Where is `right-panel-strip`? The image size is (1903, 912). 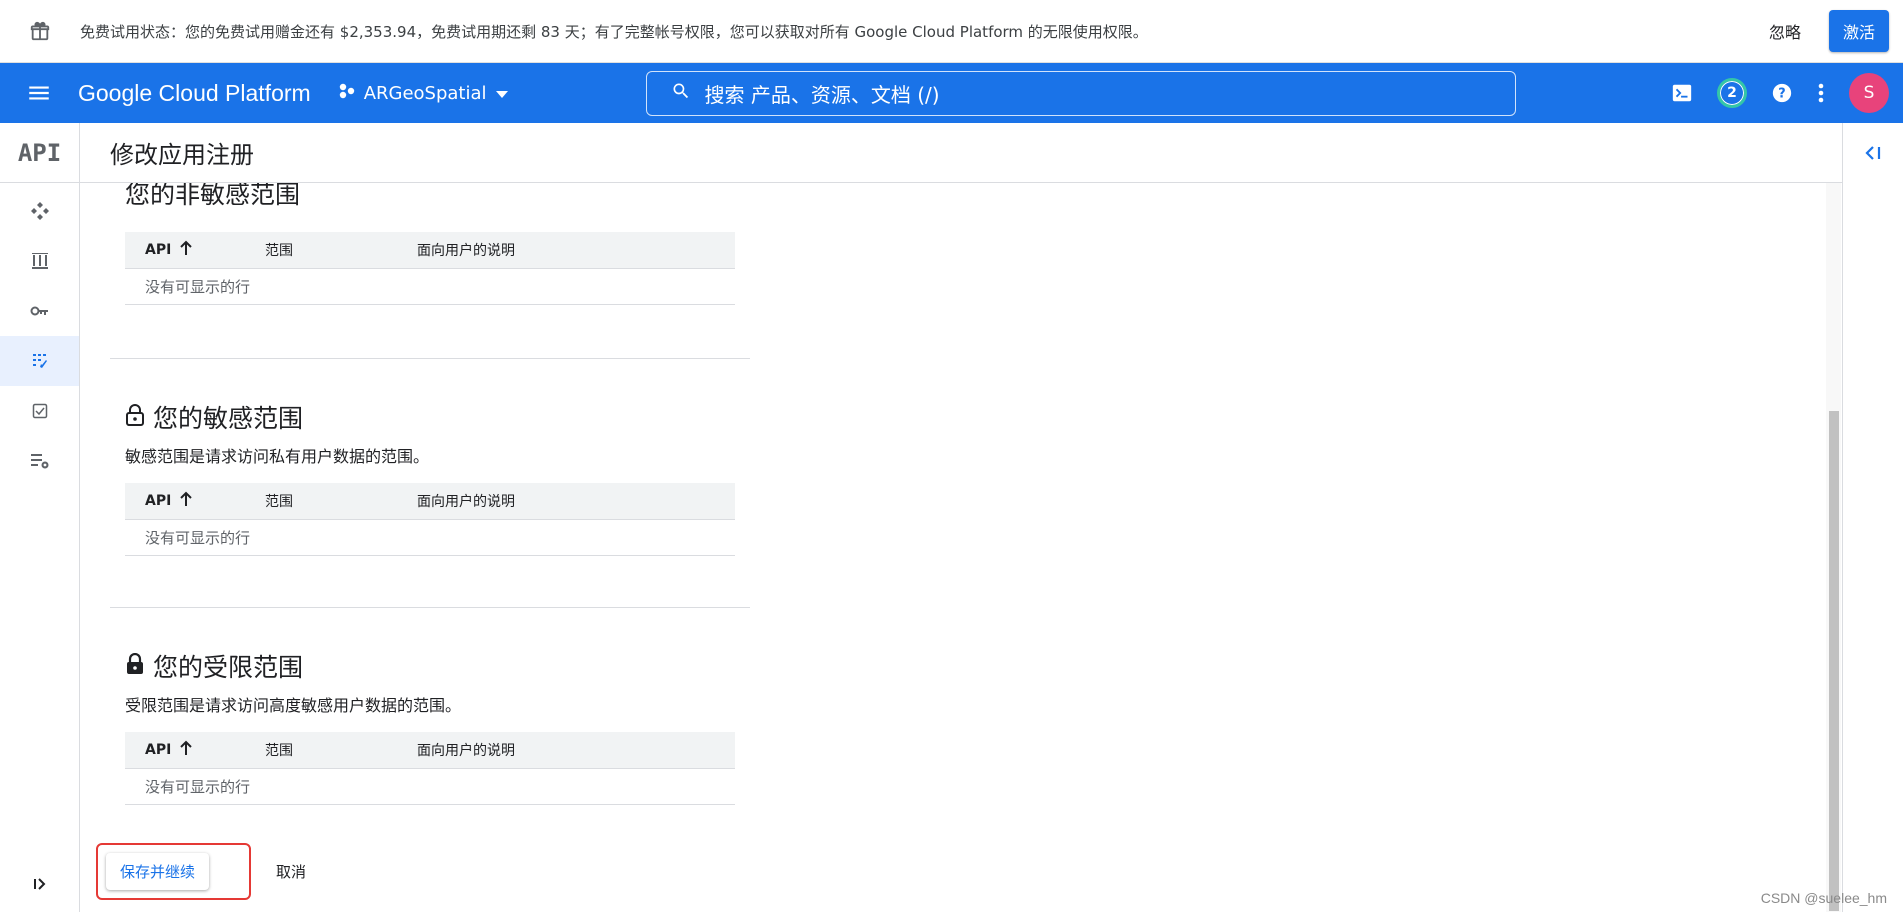
right-panel-strip is located at coordinates (1872, 517).